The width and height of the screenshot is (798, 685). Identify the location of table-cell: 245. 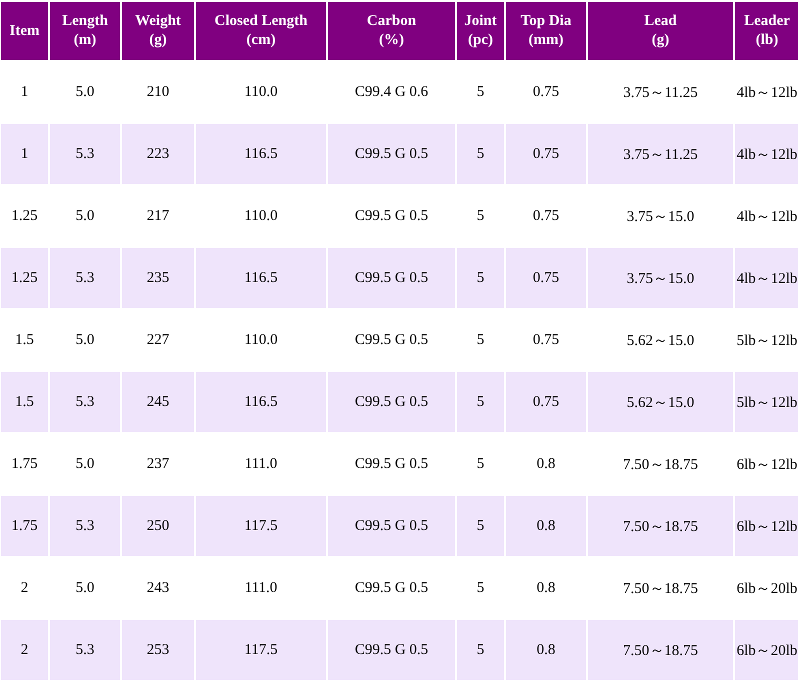
(158, 402).